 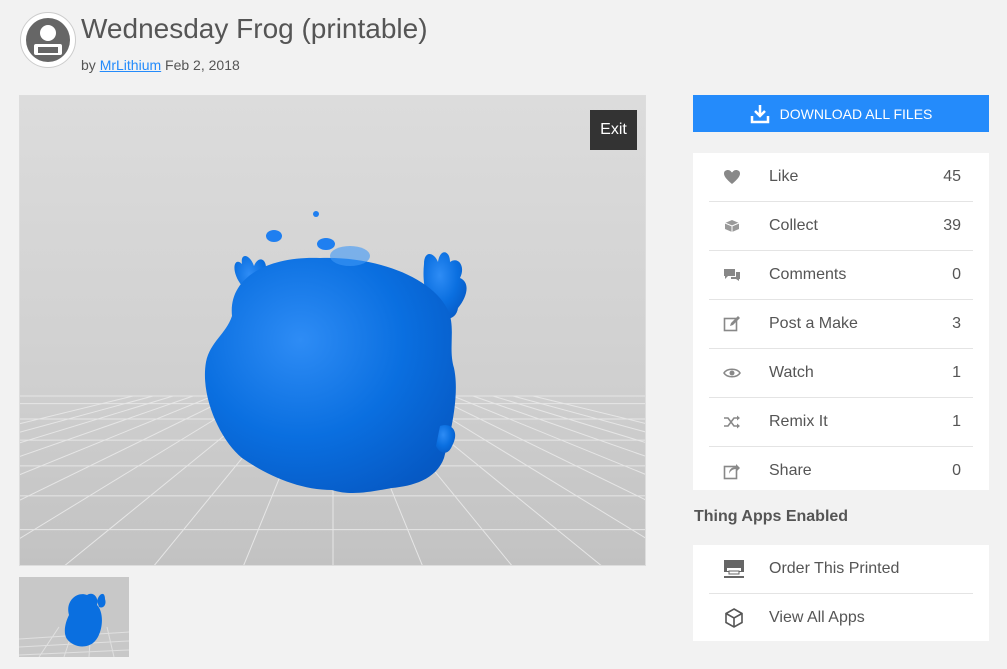 What do you see at coordinates (956, 323) in the screenshot?
I see `post-make-count: 3` at bounding box center [956, 323].